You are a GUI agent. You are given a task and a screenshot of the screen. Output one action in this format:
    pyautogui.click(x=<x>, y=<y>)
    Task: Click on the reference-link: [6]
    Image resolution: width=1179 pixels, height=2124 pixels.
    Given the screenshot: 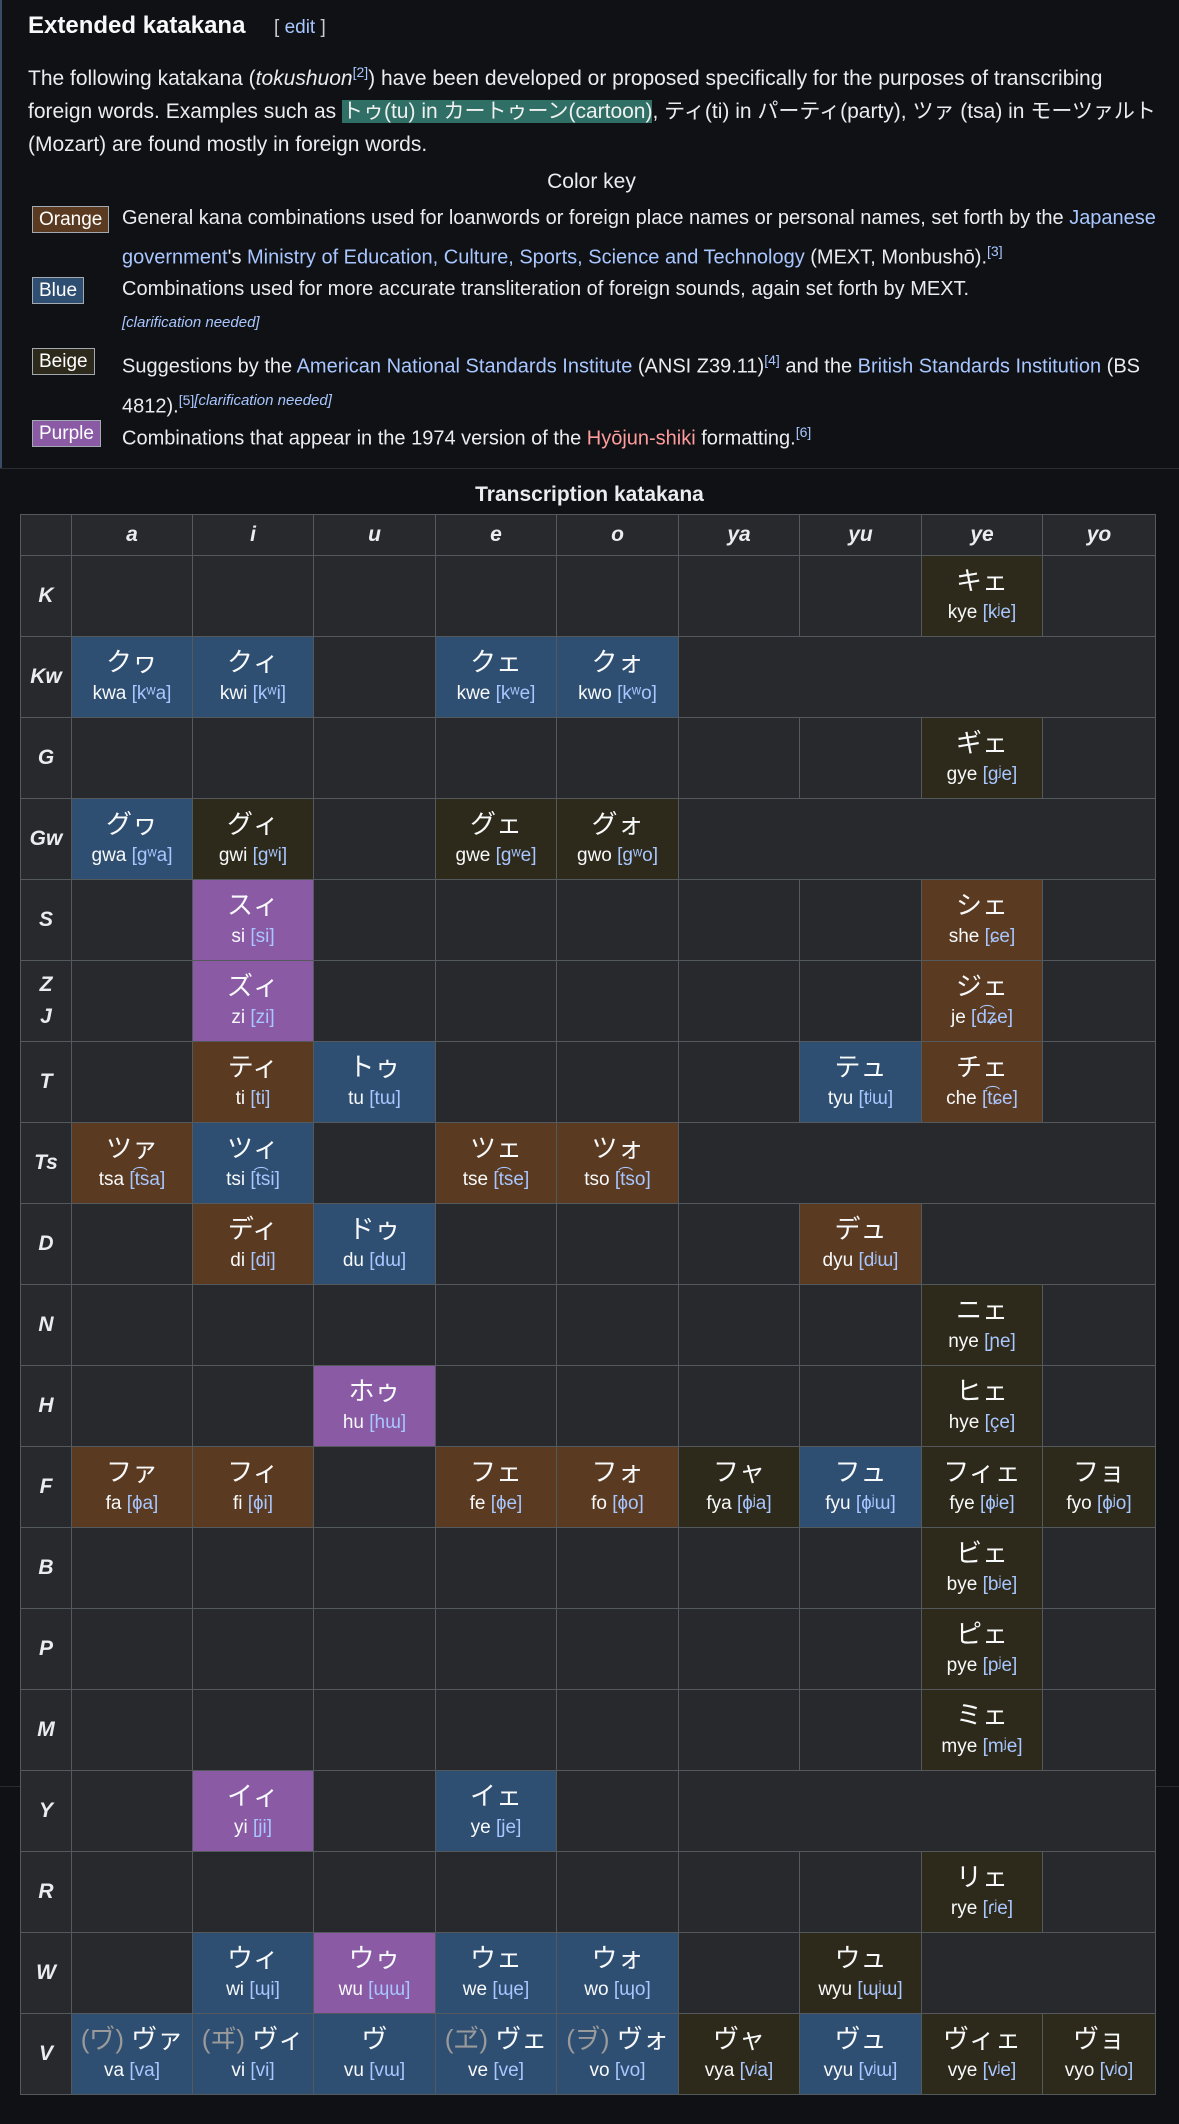 What is the action you would take?
    pyautogui.click(x=804, y=432)
    